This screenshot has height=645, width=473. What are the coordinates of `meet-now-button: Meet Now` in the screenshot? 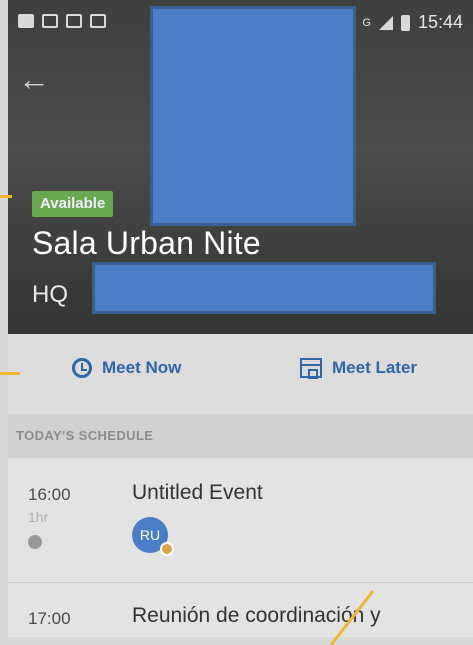 It's located at (126, 368).